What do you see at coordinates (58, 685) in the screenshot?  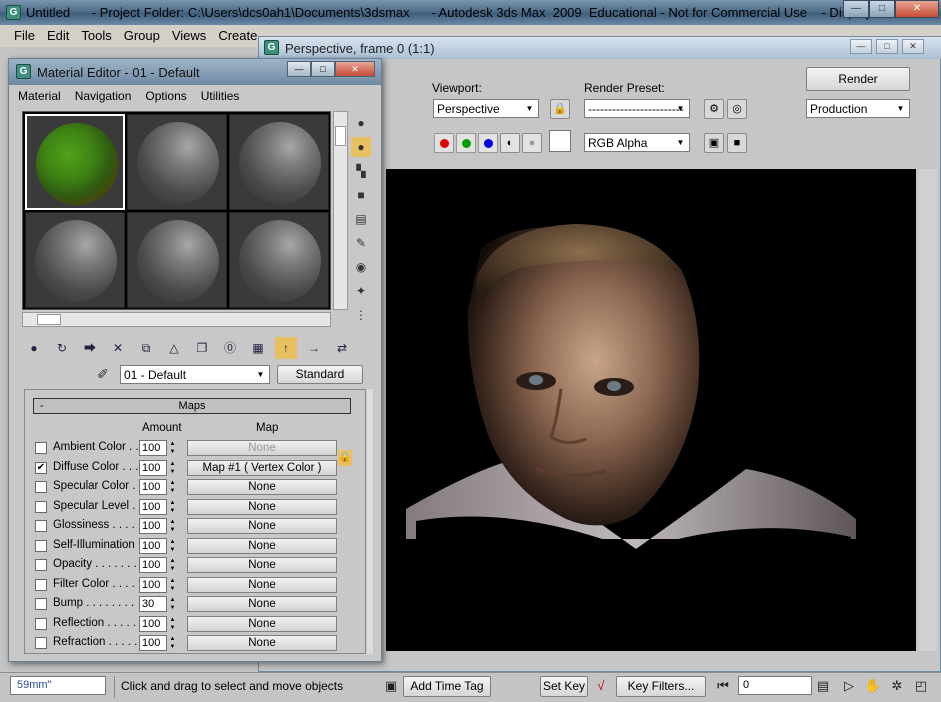 I see `coordinate-field: 59mm"` at bounding box center [58, 685].